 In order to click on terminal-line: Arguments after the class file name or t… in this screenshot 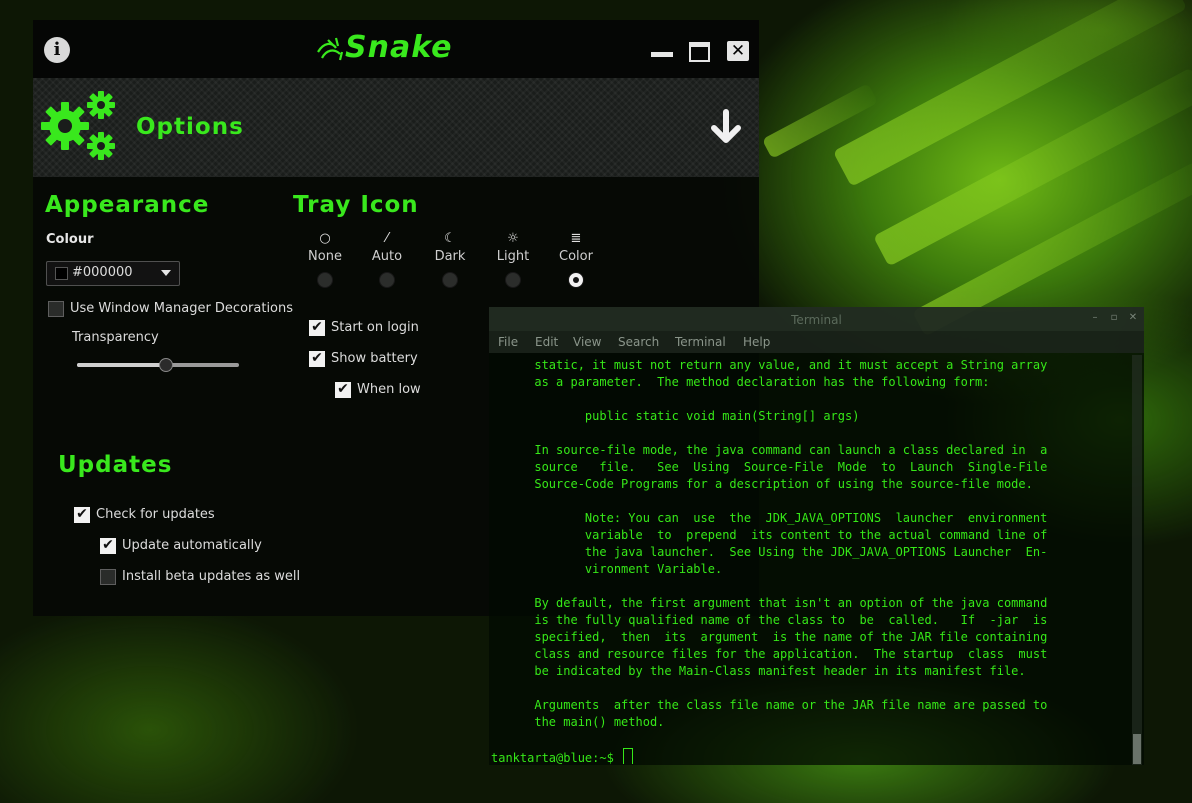, I will do `click(769, 705)`.